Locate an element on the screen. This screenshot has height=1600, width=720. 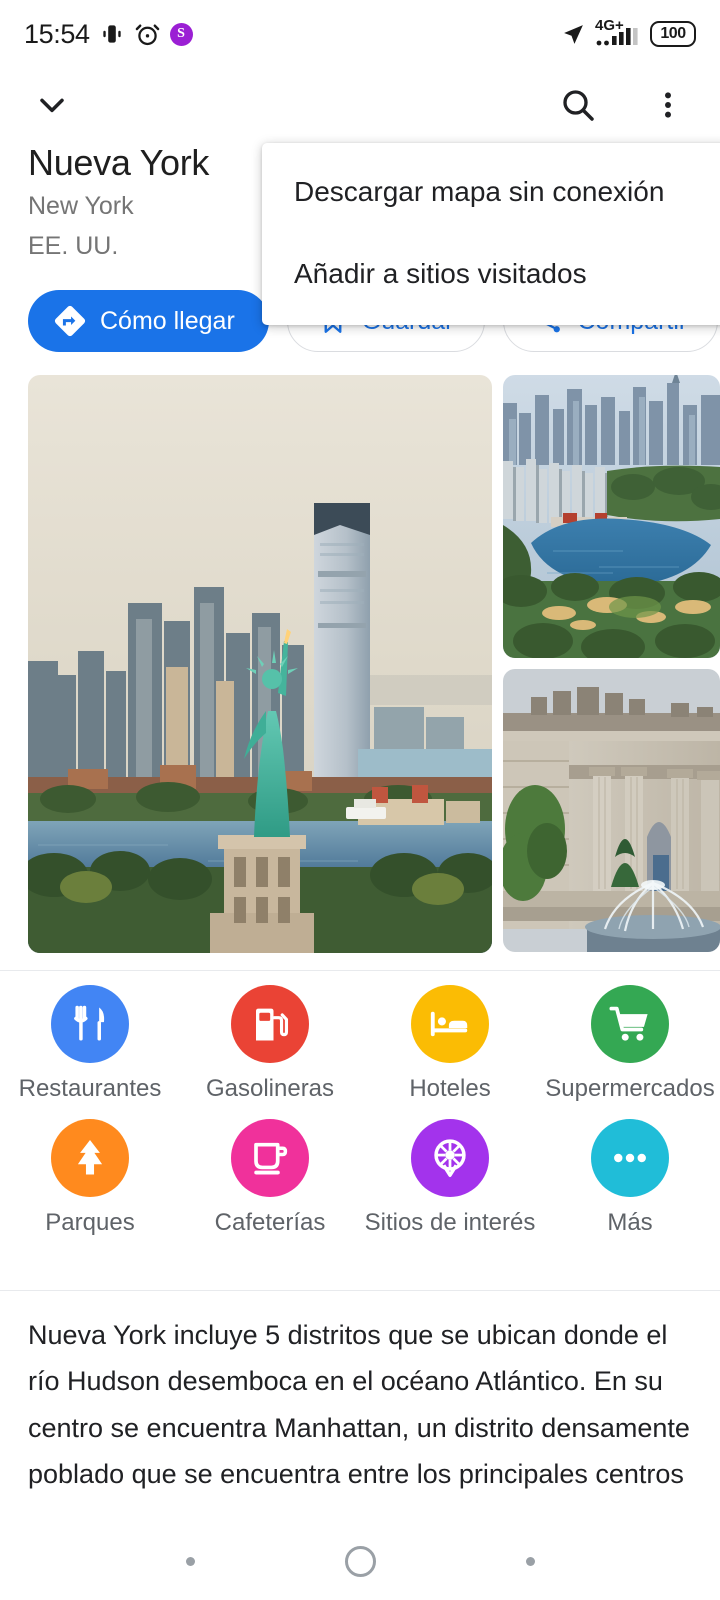
category-label: Sitios de interés is located at coordinates (450, 1222).